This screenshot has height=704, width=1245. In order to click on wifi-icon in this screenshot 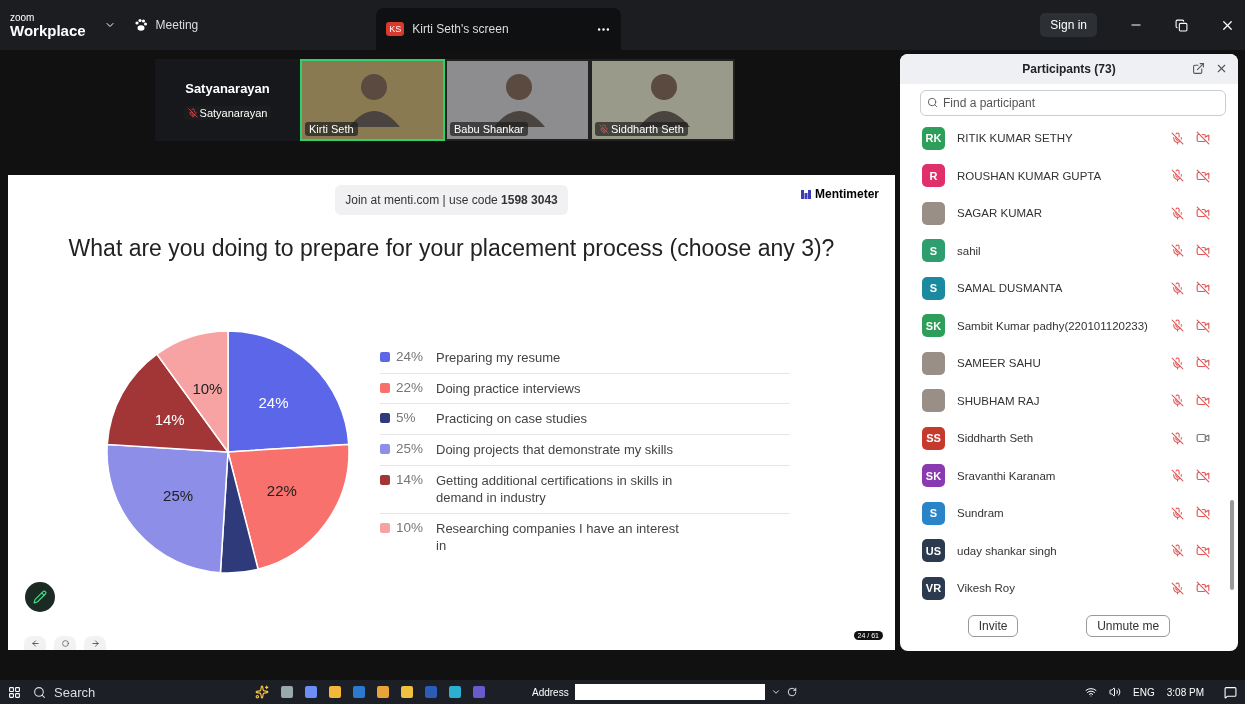, I will do `click(1091, 692)`.